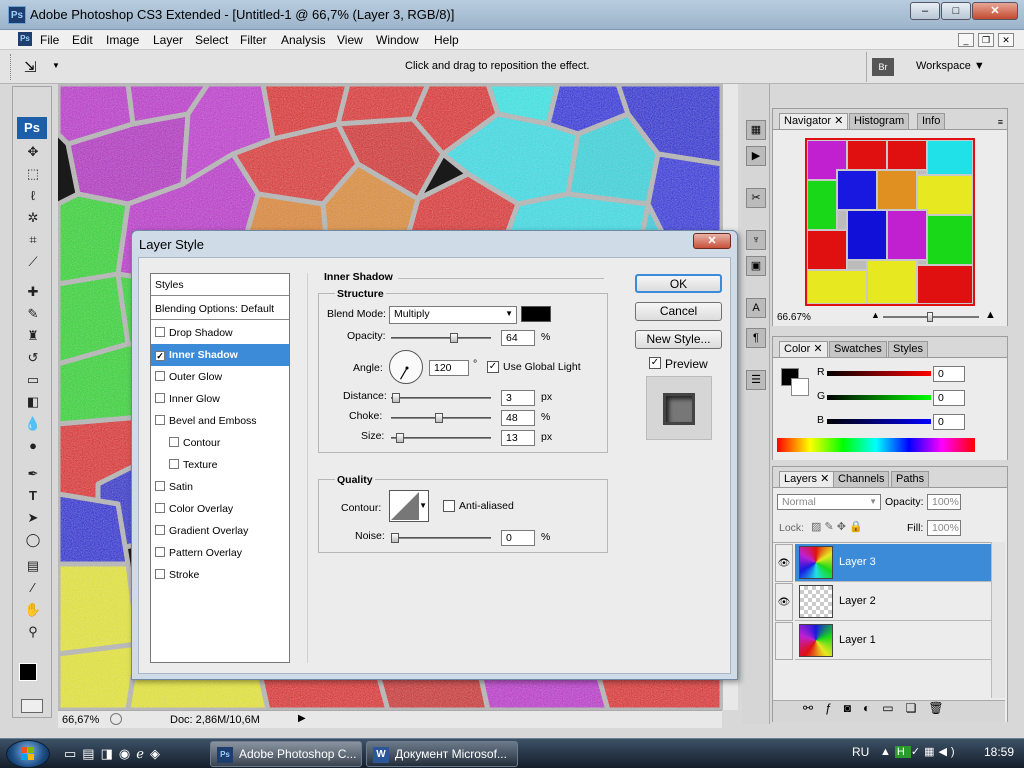  Describe the element at coordinates (949, 422) in the screenshot. I see `blue-field: 0` at that location.